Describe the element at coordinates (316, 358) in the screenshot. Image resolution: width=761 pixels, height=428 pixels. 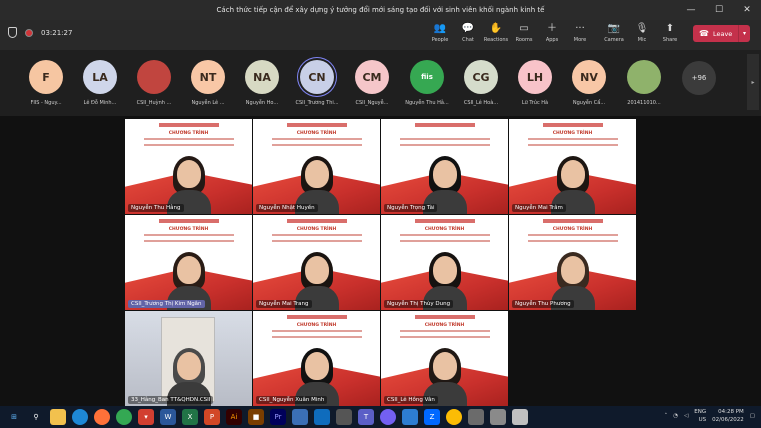
I see `video-tile: CHƯƠNG TRÌNH CSII_Nguyễn Xuân Minh` at that location.